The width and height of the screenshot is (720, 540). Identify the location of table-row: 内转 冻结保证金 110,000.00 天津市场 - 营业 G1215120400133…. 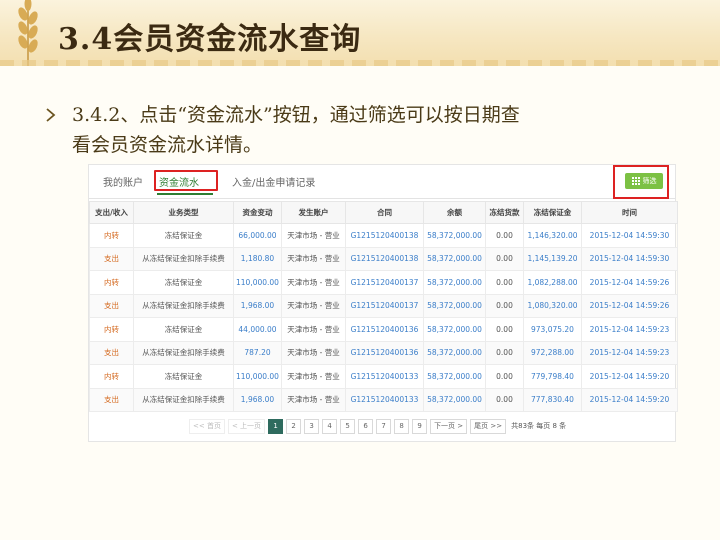
(383, 376).